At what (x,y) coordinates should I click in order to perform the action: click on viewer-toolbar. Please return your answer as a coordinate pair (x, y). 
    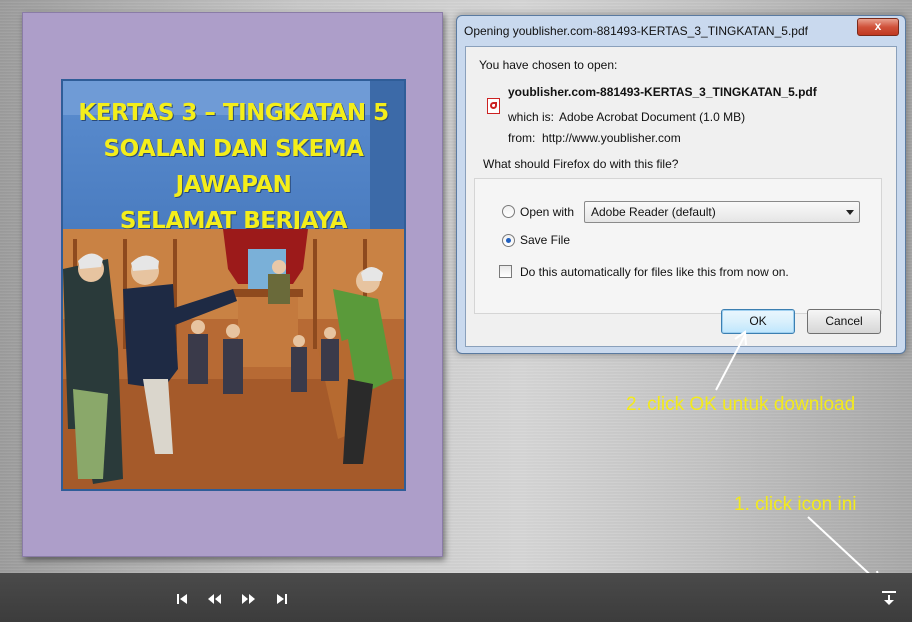
    Looking at the image, I should click on (456, 597).